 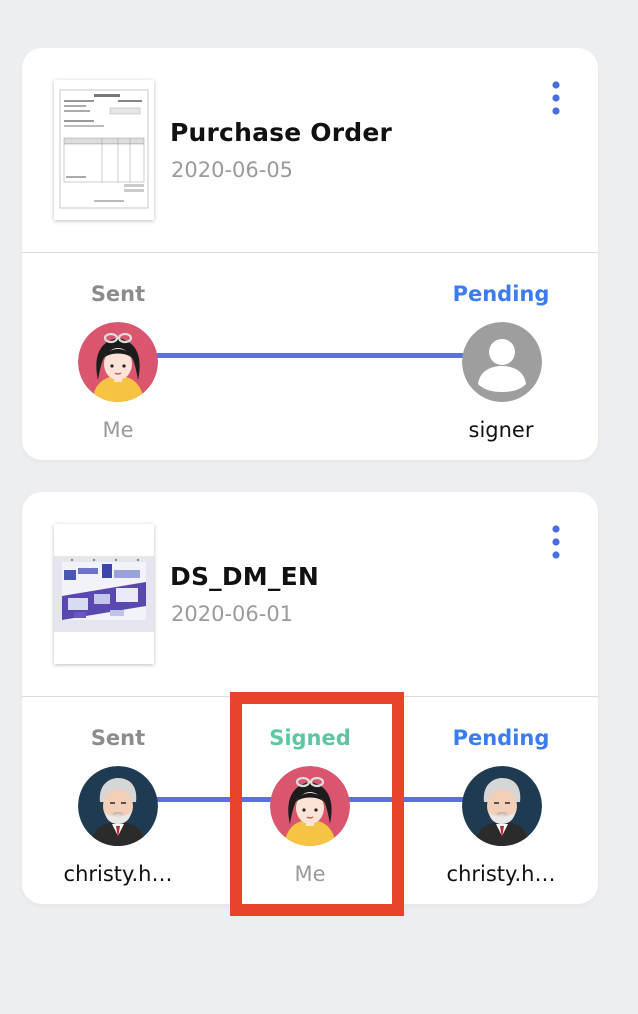 What do you see at coordinates (244, 576) in the screenshot?
I see `document-title: DS_DM_EN` at bounding box center [244, 576].